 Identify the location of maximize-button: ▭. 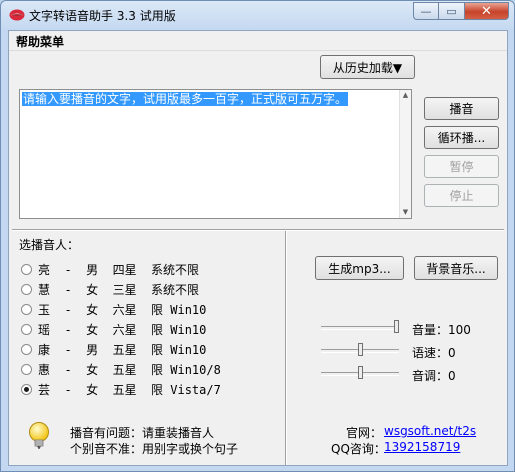
(452, 11).